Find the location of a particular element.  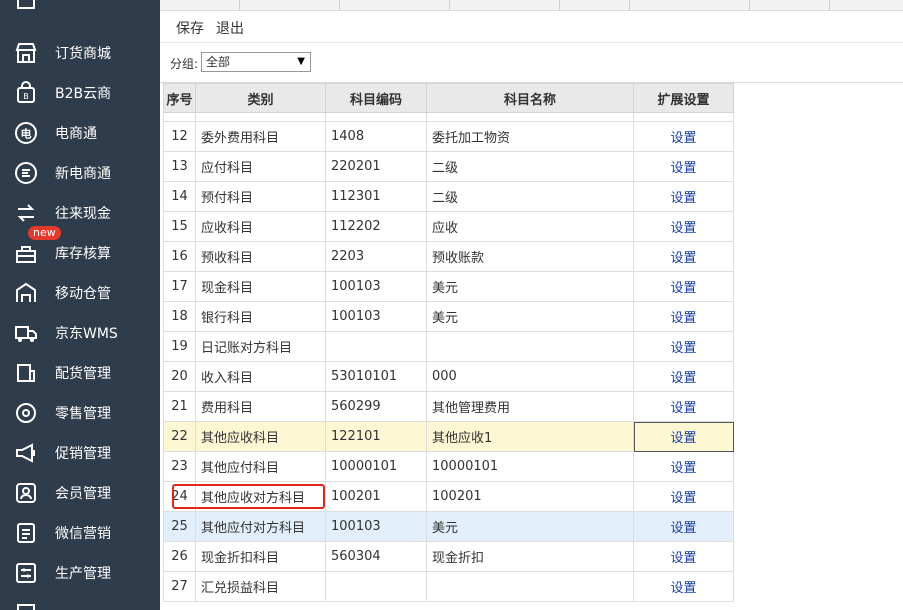

table-row: 21 费用科目 560299 其他管理费用 设置 is located at coordinates (448, 406).